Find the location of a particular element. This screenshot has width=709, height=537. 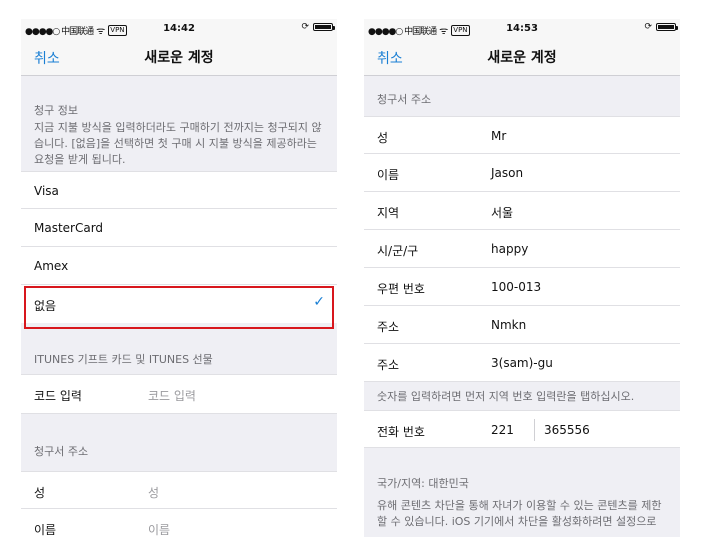

billing-header: 청구 정보 is located at coordinates (56, 110).